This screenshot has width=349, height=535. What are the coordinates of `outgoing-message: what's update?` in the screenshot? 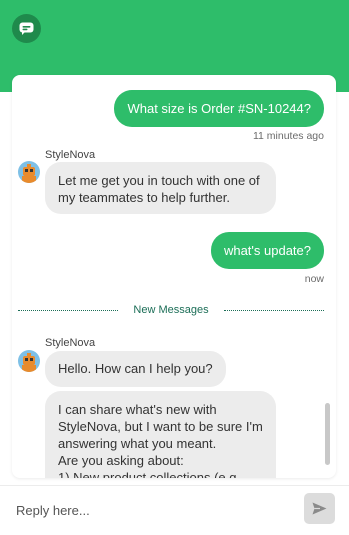 It's located at (267, 250).